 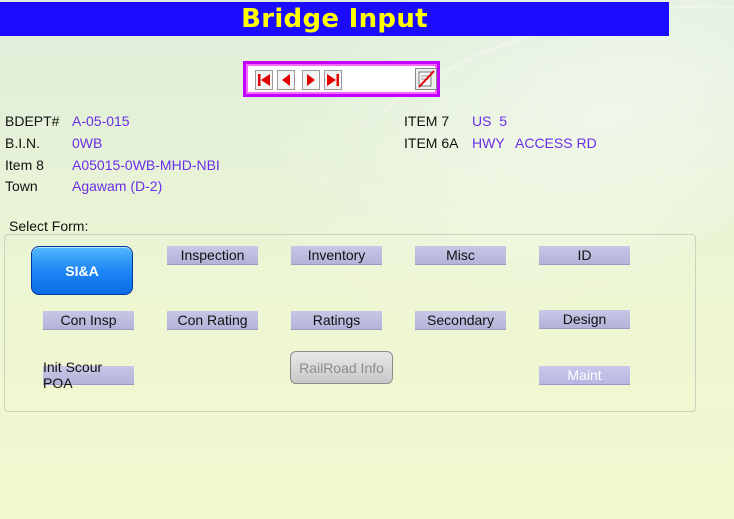 What do you see at coordinates (82, 270) in the screenshot?
I see `sia-button: SI&A` at bounding box center [82, 270].